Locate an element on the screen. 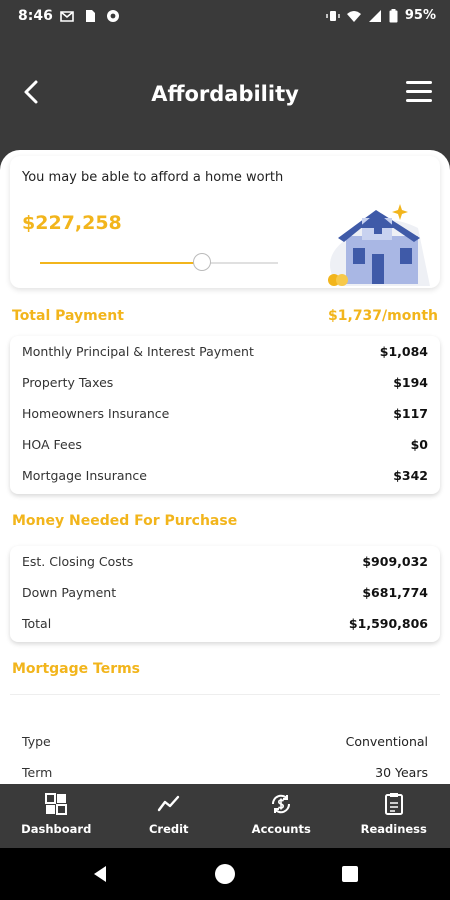  page-title: Affordability is located at coordinates (225, 94).